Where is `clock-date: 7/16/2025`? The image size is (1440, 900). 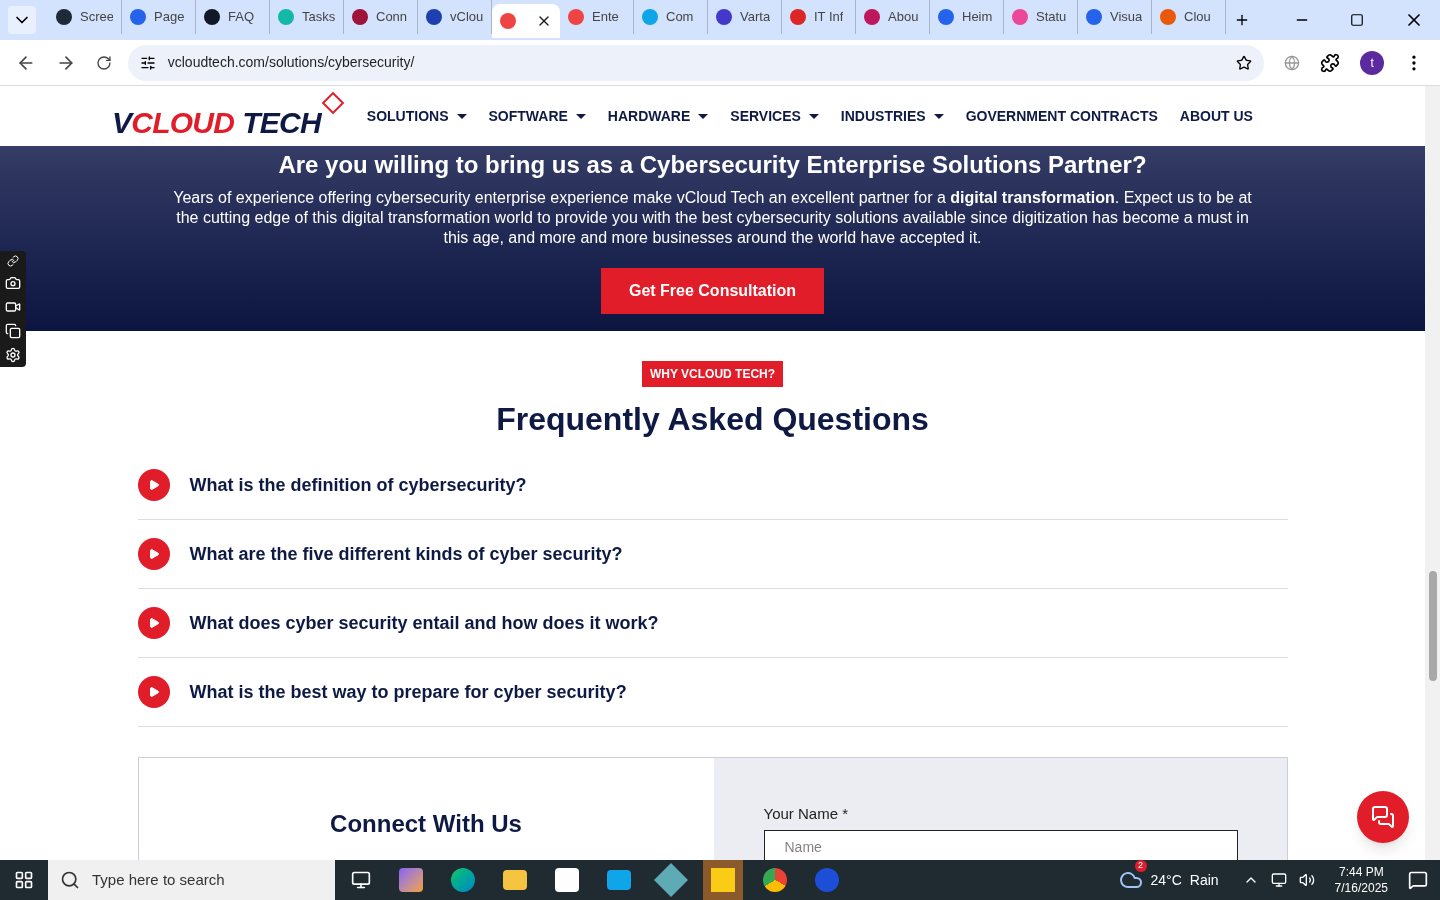 clock-date: 7/16/2025 is located at coordinates (1361, 888).